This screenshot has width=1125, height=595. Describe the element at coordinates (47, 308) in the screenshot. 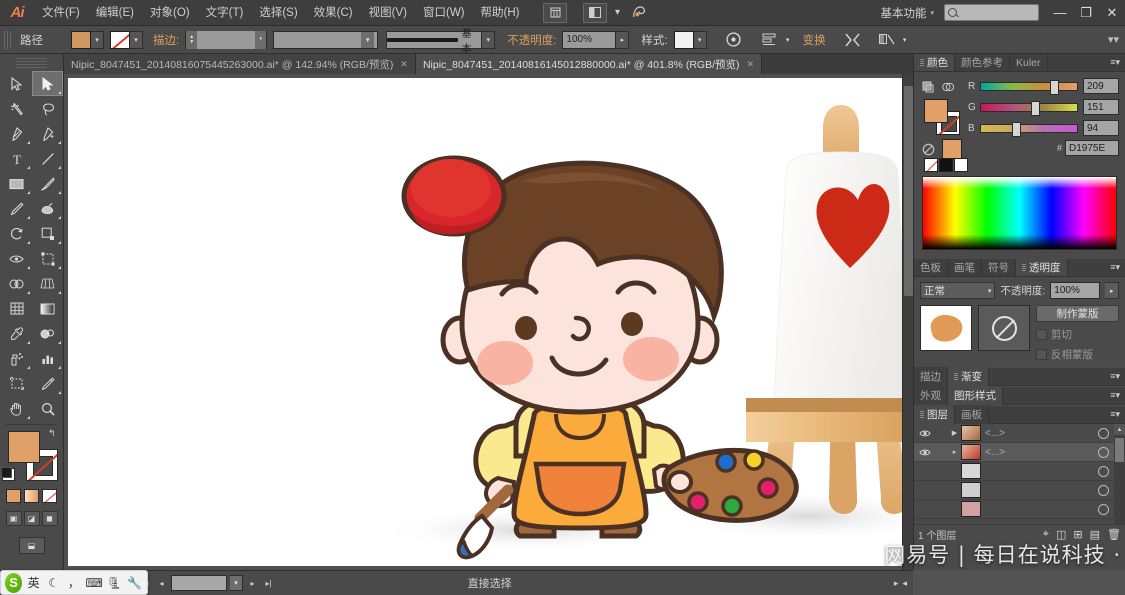

I see `gradient-tool` at that location.